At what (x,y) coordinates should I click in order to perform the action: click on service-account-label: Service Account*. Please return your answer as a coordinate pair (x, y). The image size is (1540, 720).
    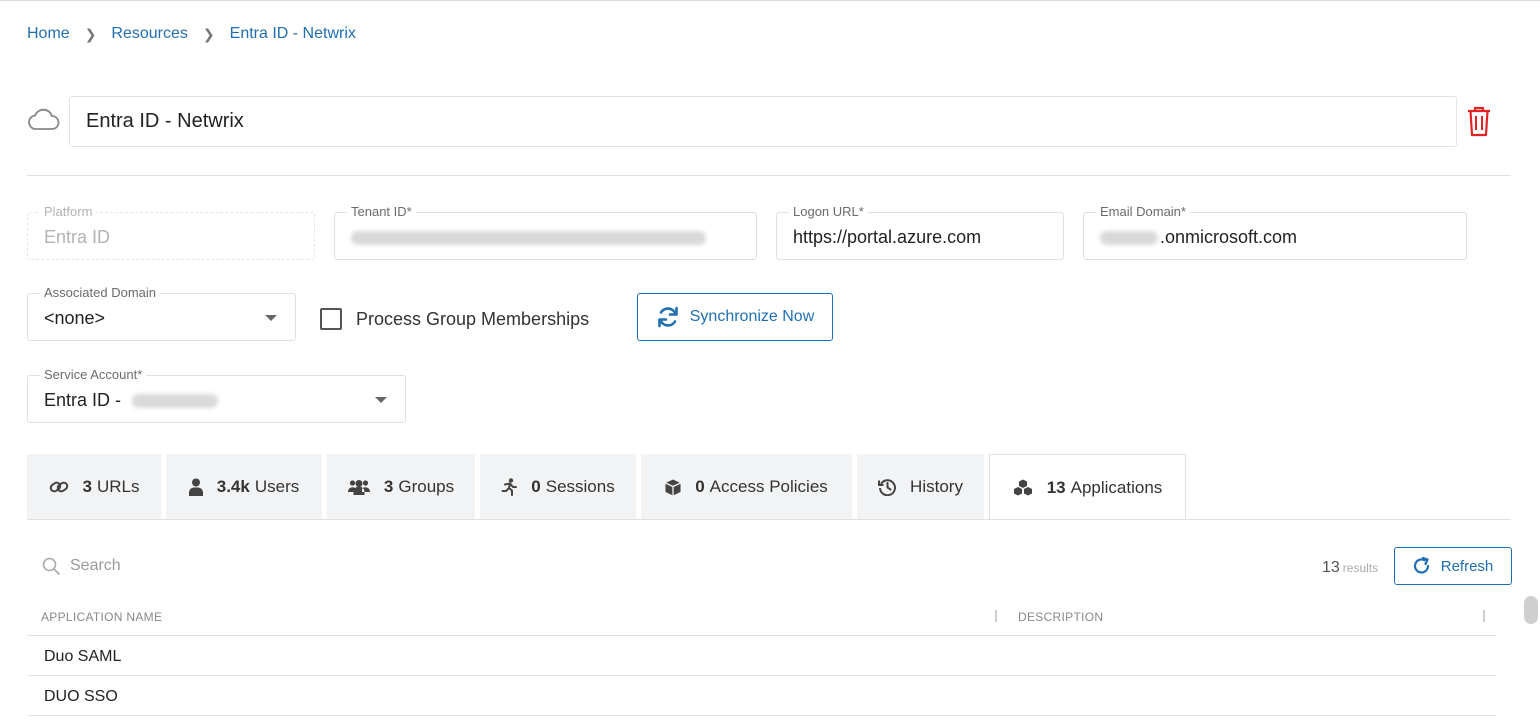
    Looking at the image, I should click on (93, 374).